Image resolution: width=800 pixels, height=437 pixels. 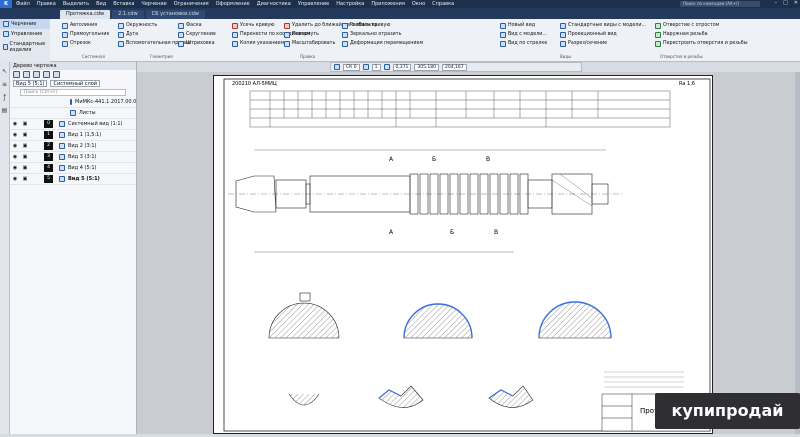 I want to click on layer-number: 1, so click(x=376, y=67).